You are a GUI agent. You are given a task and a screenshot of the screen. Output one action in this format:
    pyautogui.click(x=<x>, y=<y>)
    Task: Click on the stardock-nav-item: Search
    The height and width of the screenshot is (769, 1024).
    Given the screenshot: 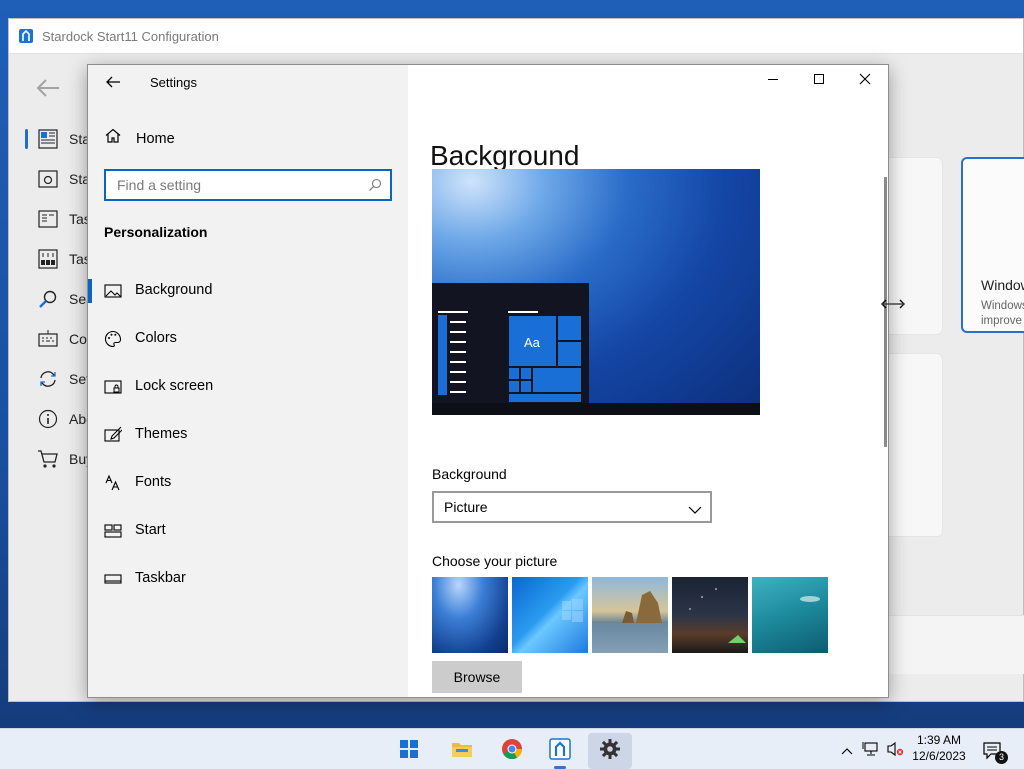 What is the action you would take?
    pyautogui.click(x=49, y=299)
    